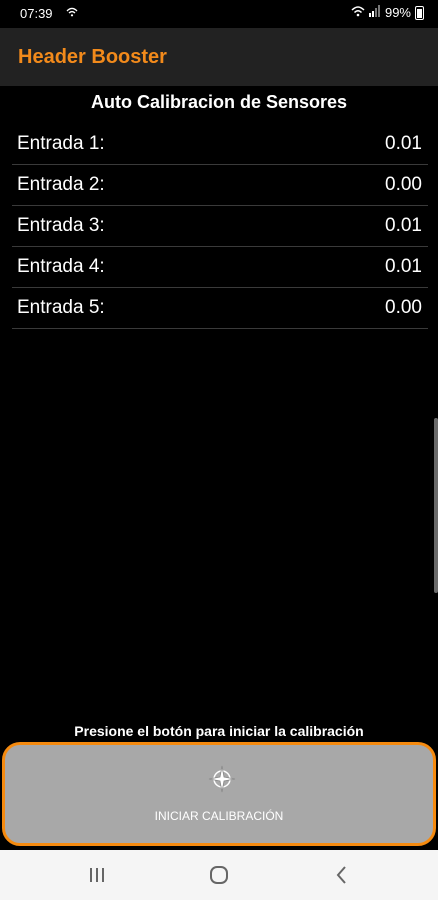  What do you see at coordinates (419, 12) in the screenshot?
I see `battery-icon` at bounding box center [419, 12].